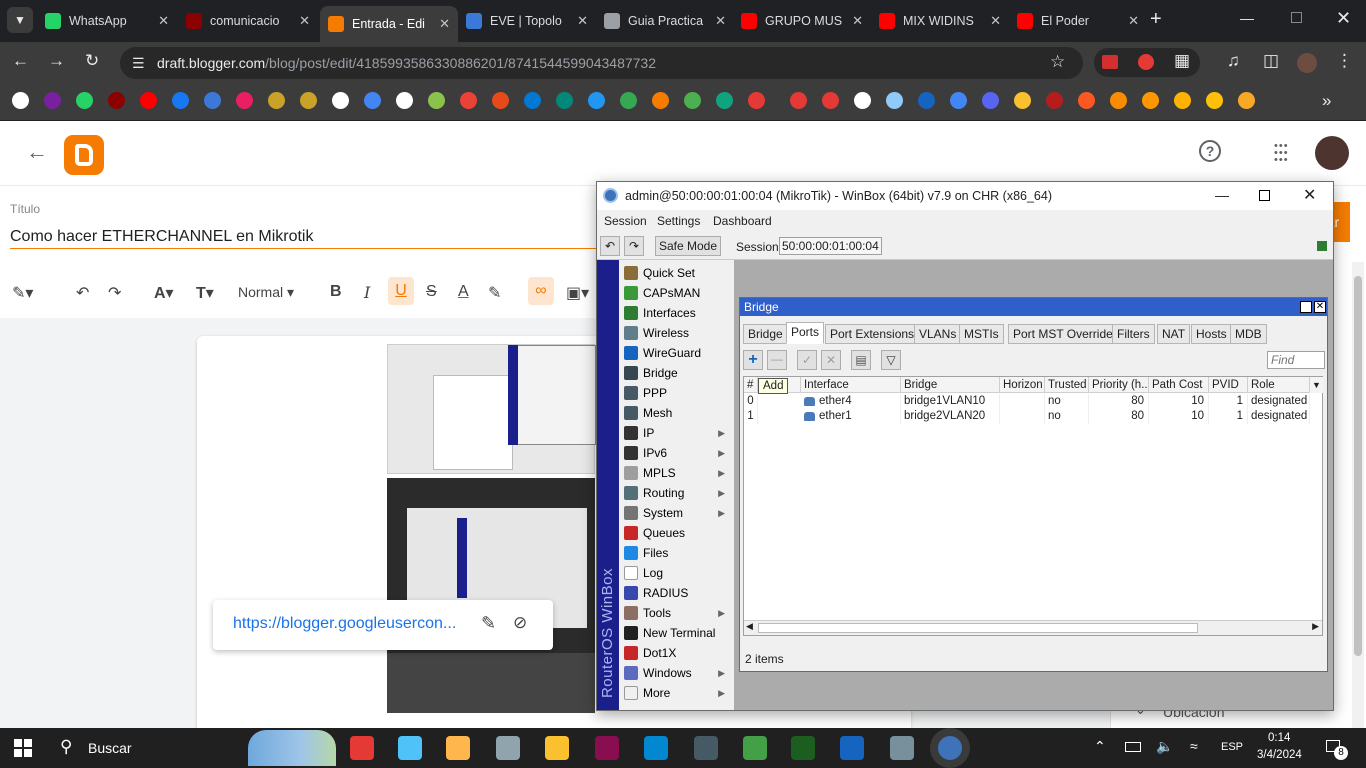 This screenshot has width=1366, height=768. What do you see at coordinates (1343, 18) in the screenshot?
I see `close-window-button: ✕` at bounding box center [1343, 18].